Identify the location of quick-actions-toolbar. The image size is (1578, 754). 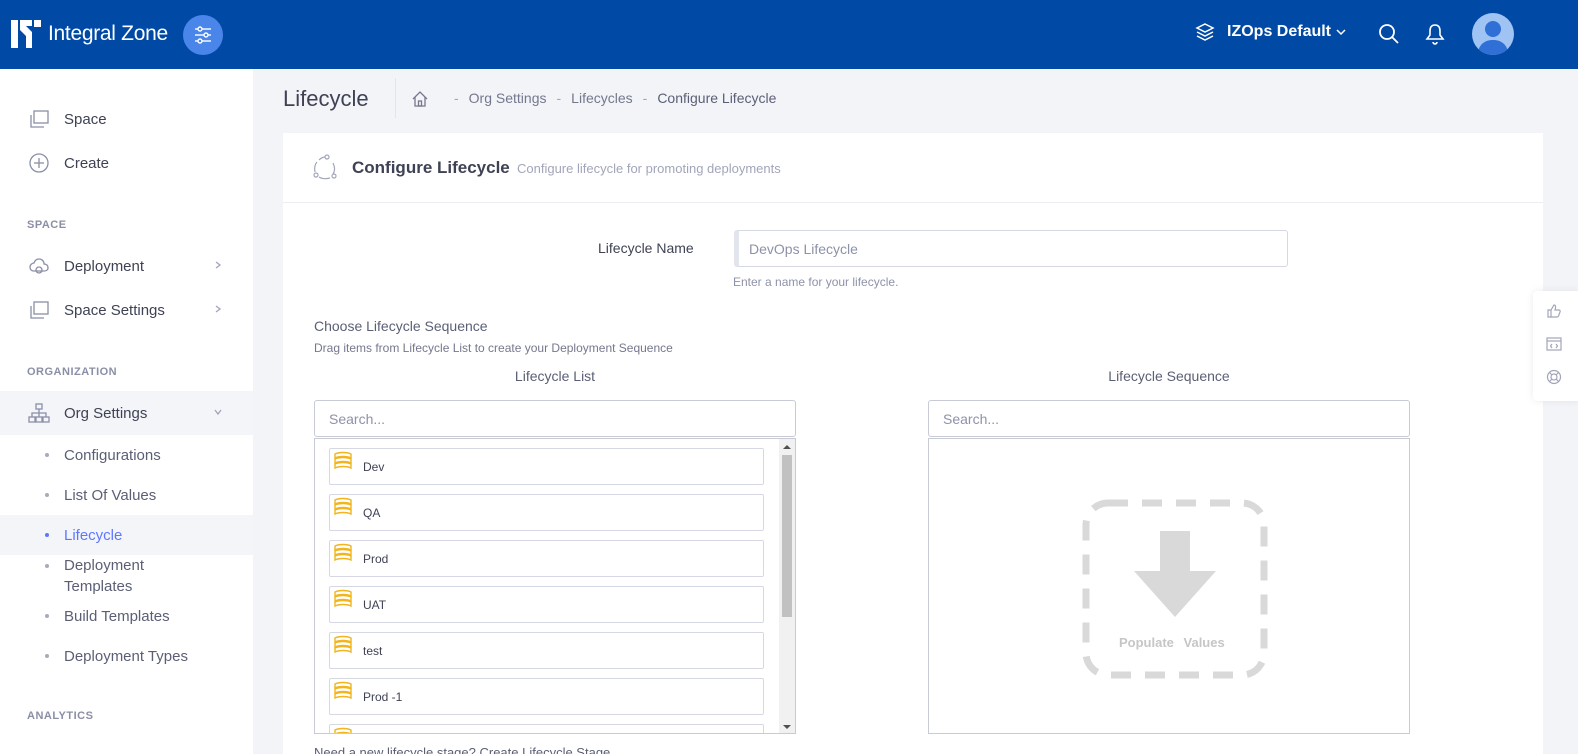
(1555, 346).